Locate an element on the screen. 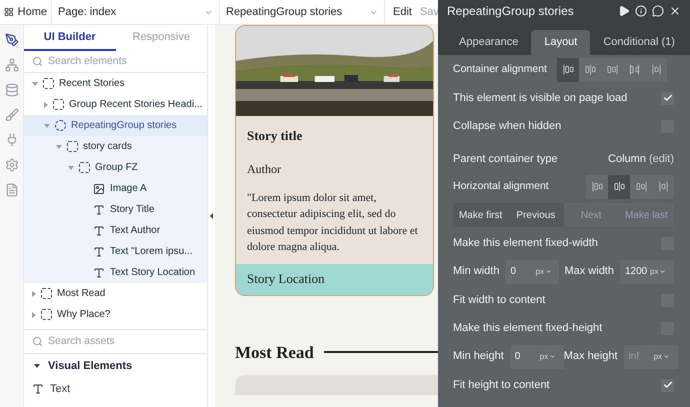 The height and width of the screenshot is (407, 690). tree-item: Text Author is located at coordinates (115, 230).